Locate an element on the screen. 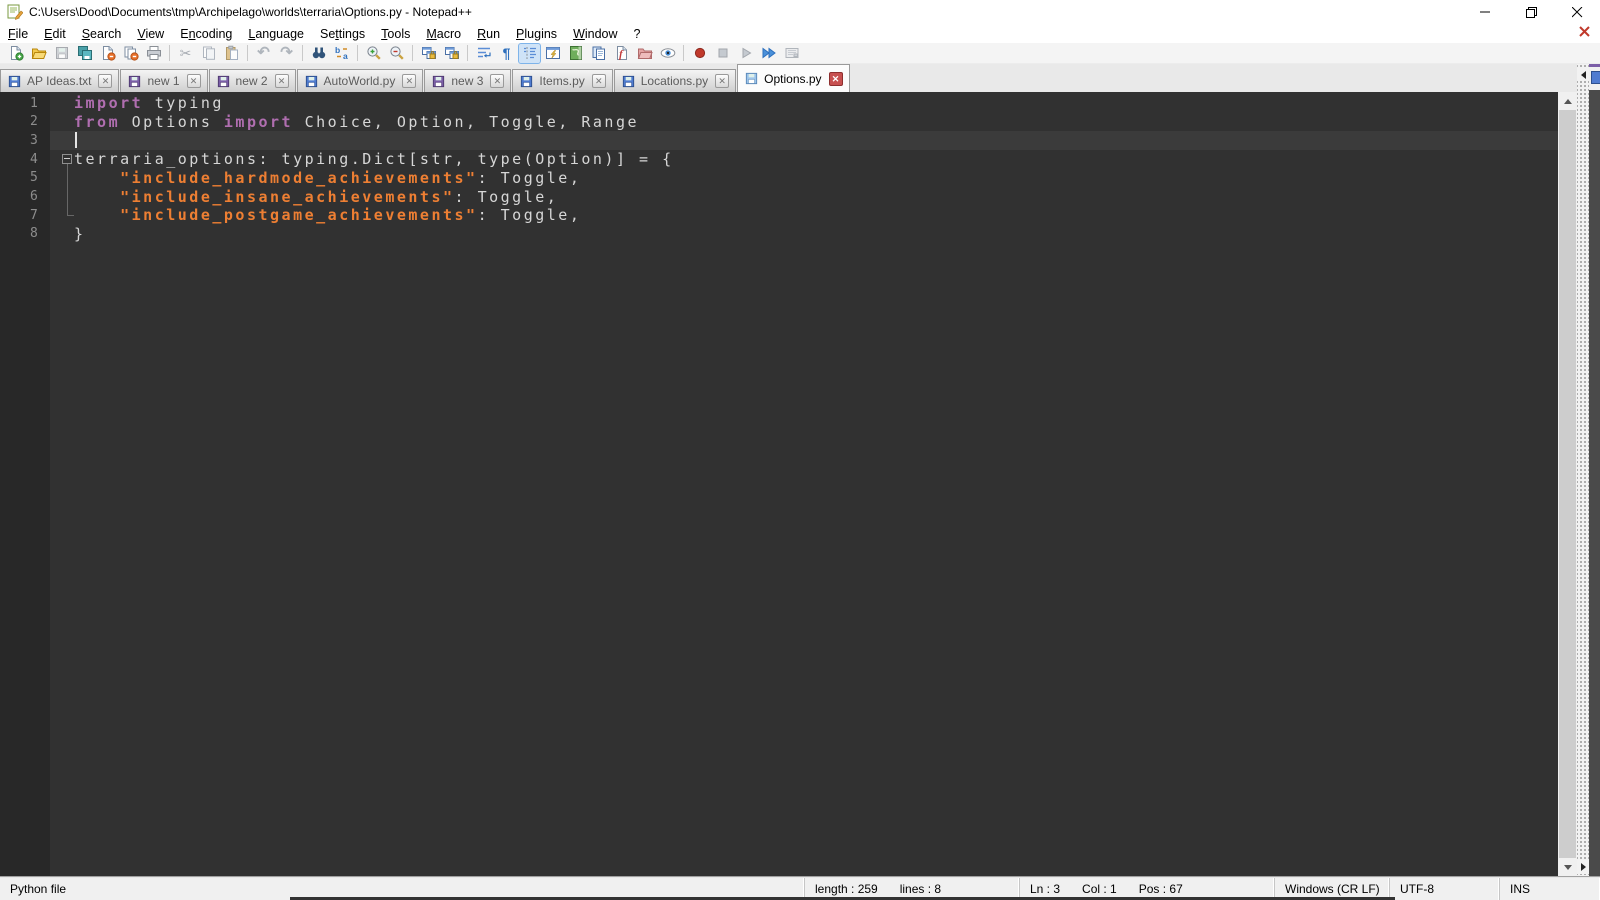 Image resolution: width=1600 pixels, height=900 pixels. document-list-button is located at coordinates (598, 53).